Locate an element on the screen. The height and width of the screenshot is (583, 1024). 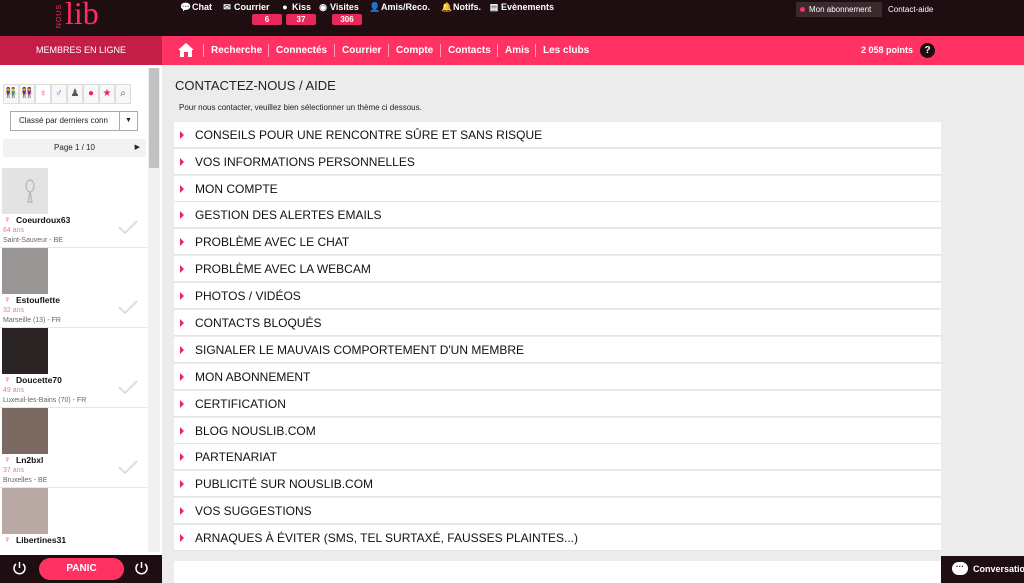
sort-select: Classé par derniers conn ▼ is located at coordinates (74, 121).